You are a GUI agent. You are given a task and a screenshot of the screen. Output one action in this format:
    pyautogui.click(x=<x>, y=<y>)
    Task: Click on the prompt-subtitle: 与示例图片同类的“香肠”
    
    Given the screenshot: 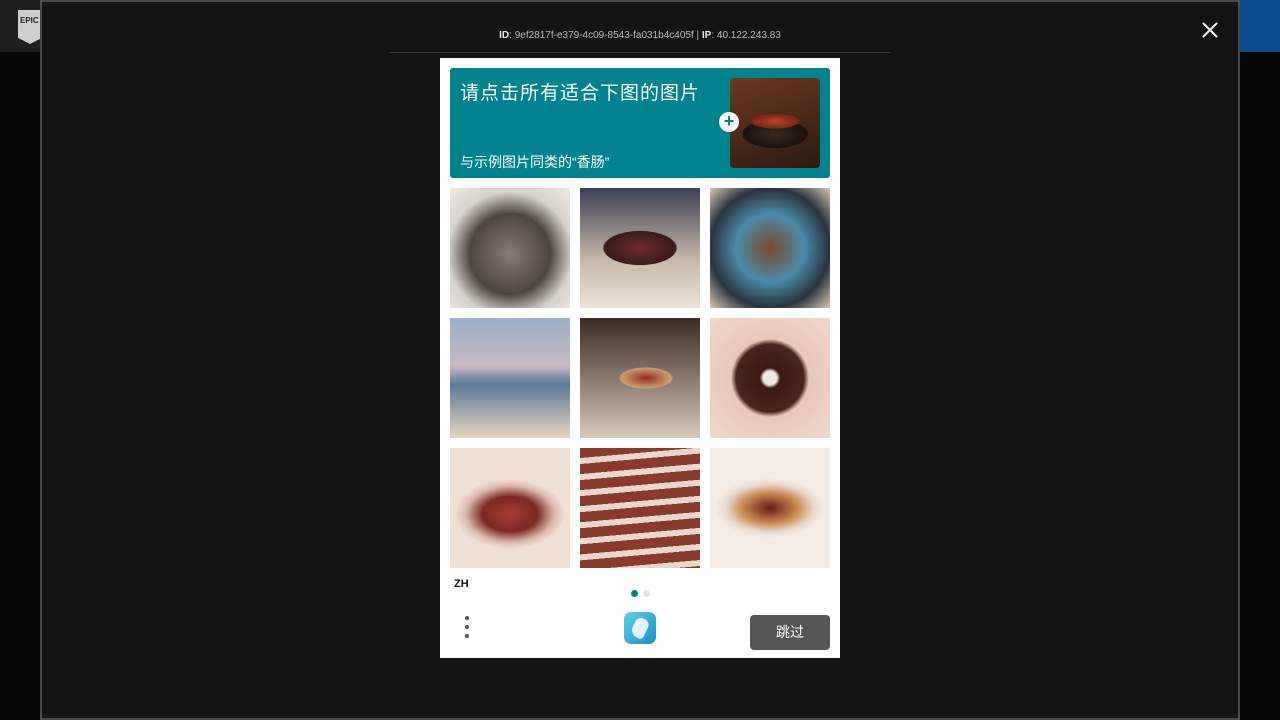 What is the action you would take?
    pyautogui.click(x=535, y=162)
    